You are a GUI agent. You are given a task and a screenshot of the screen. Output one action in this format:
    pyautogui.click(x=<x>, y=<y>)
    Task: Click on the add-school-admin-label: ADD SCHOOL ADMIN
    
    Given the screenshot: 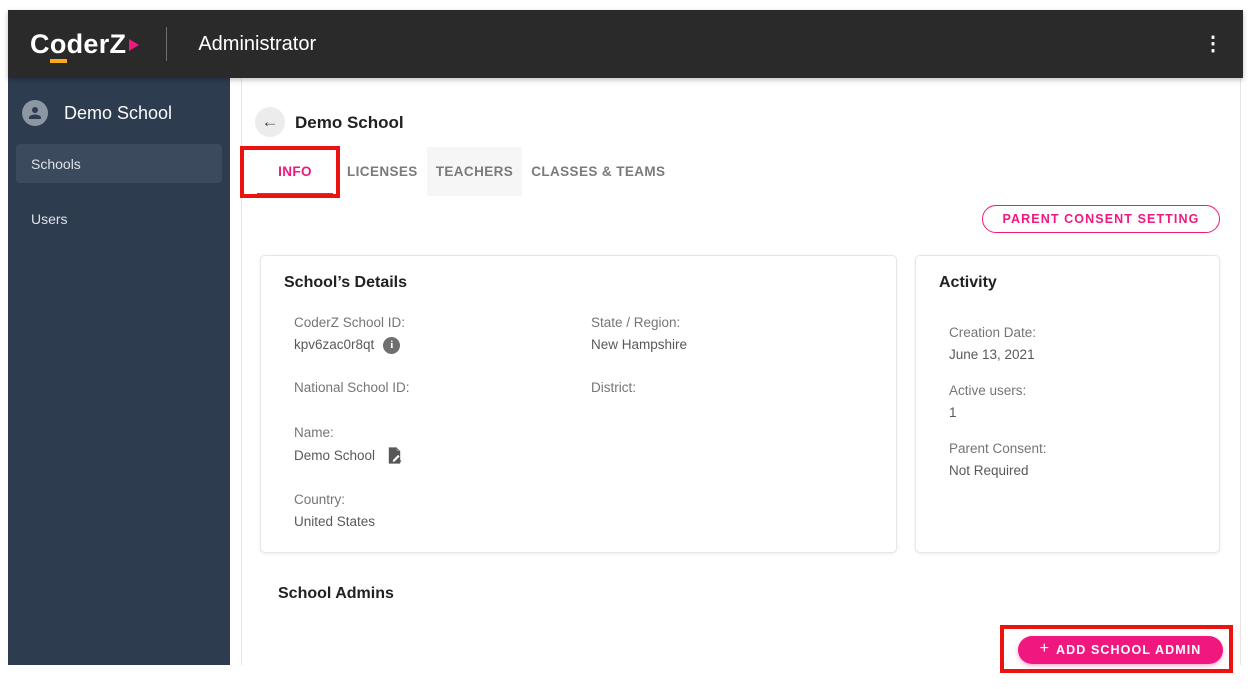 What is the action you would take?
    pyautogui.click(x=1129, y=650)
    